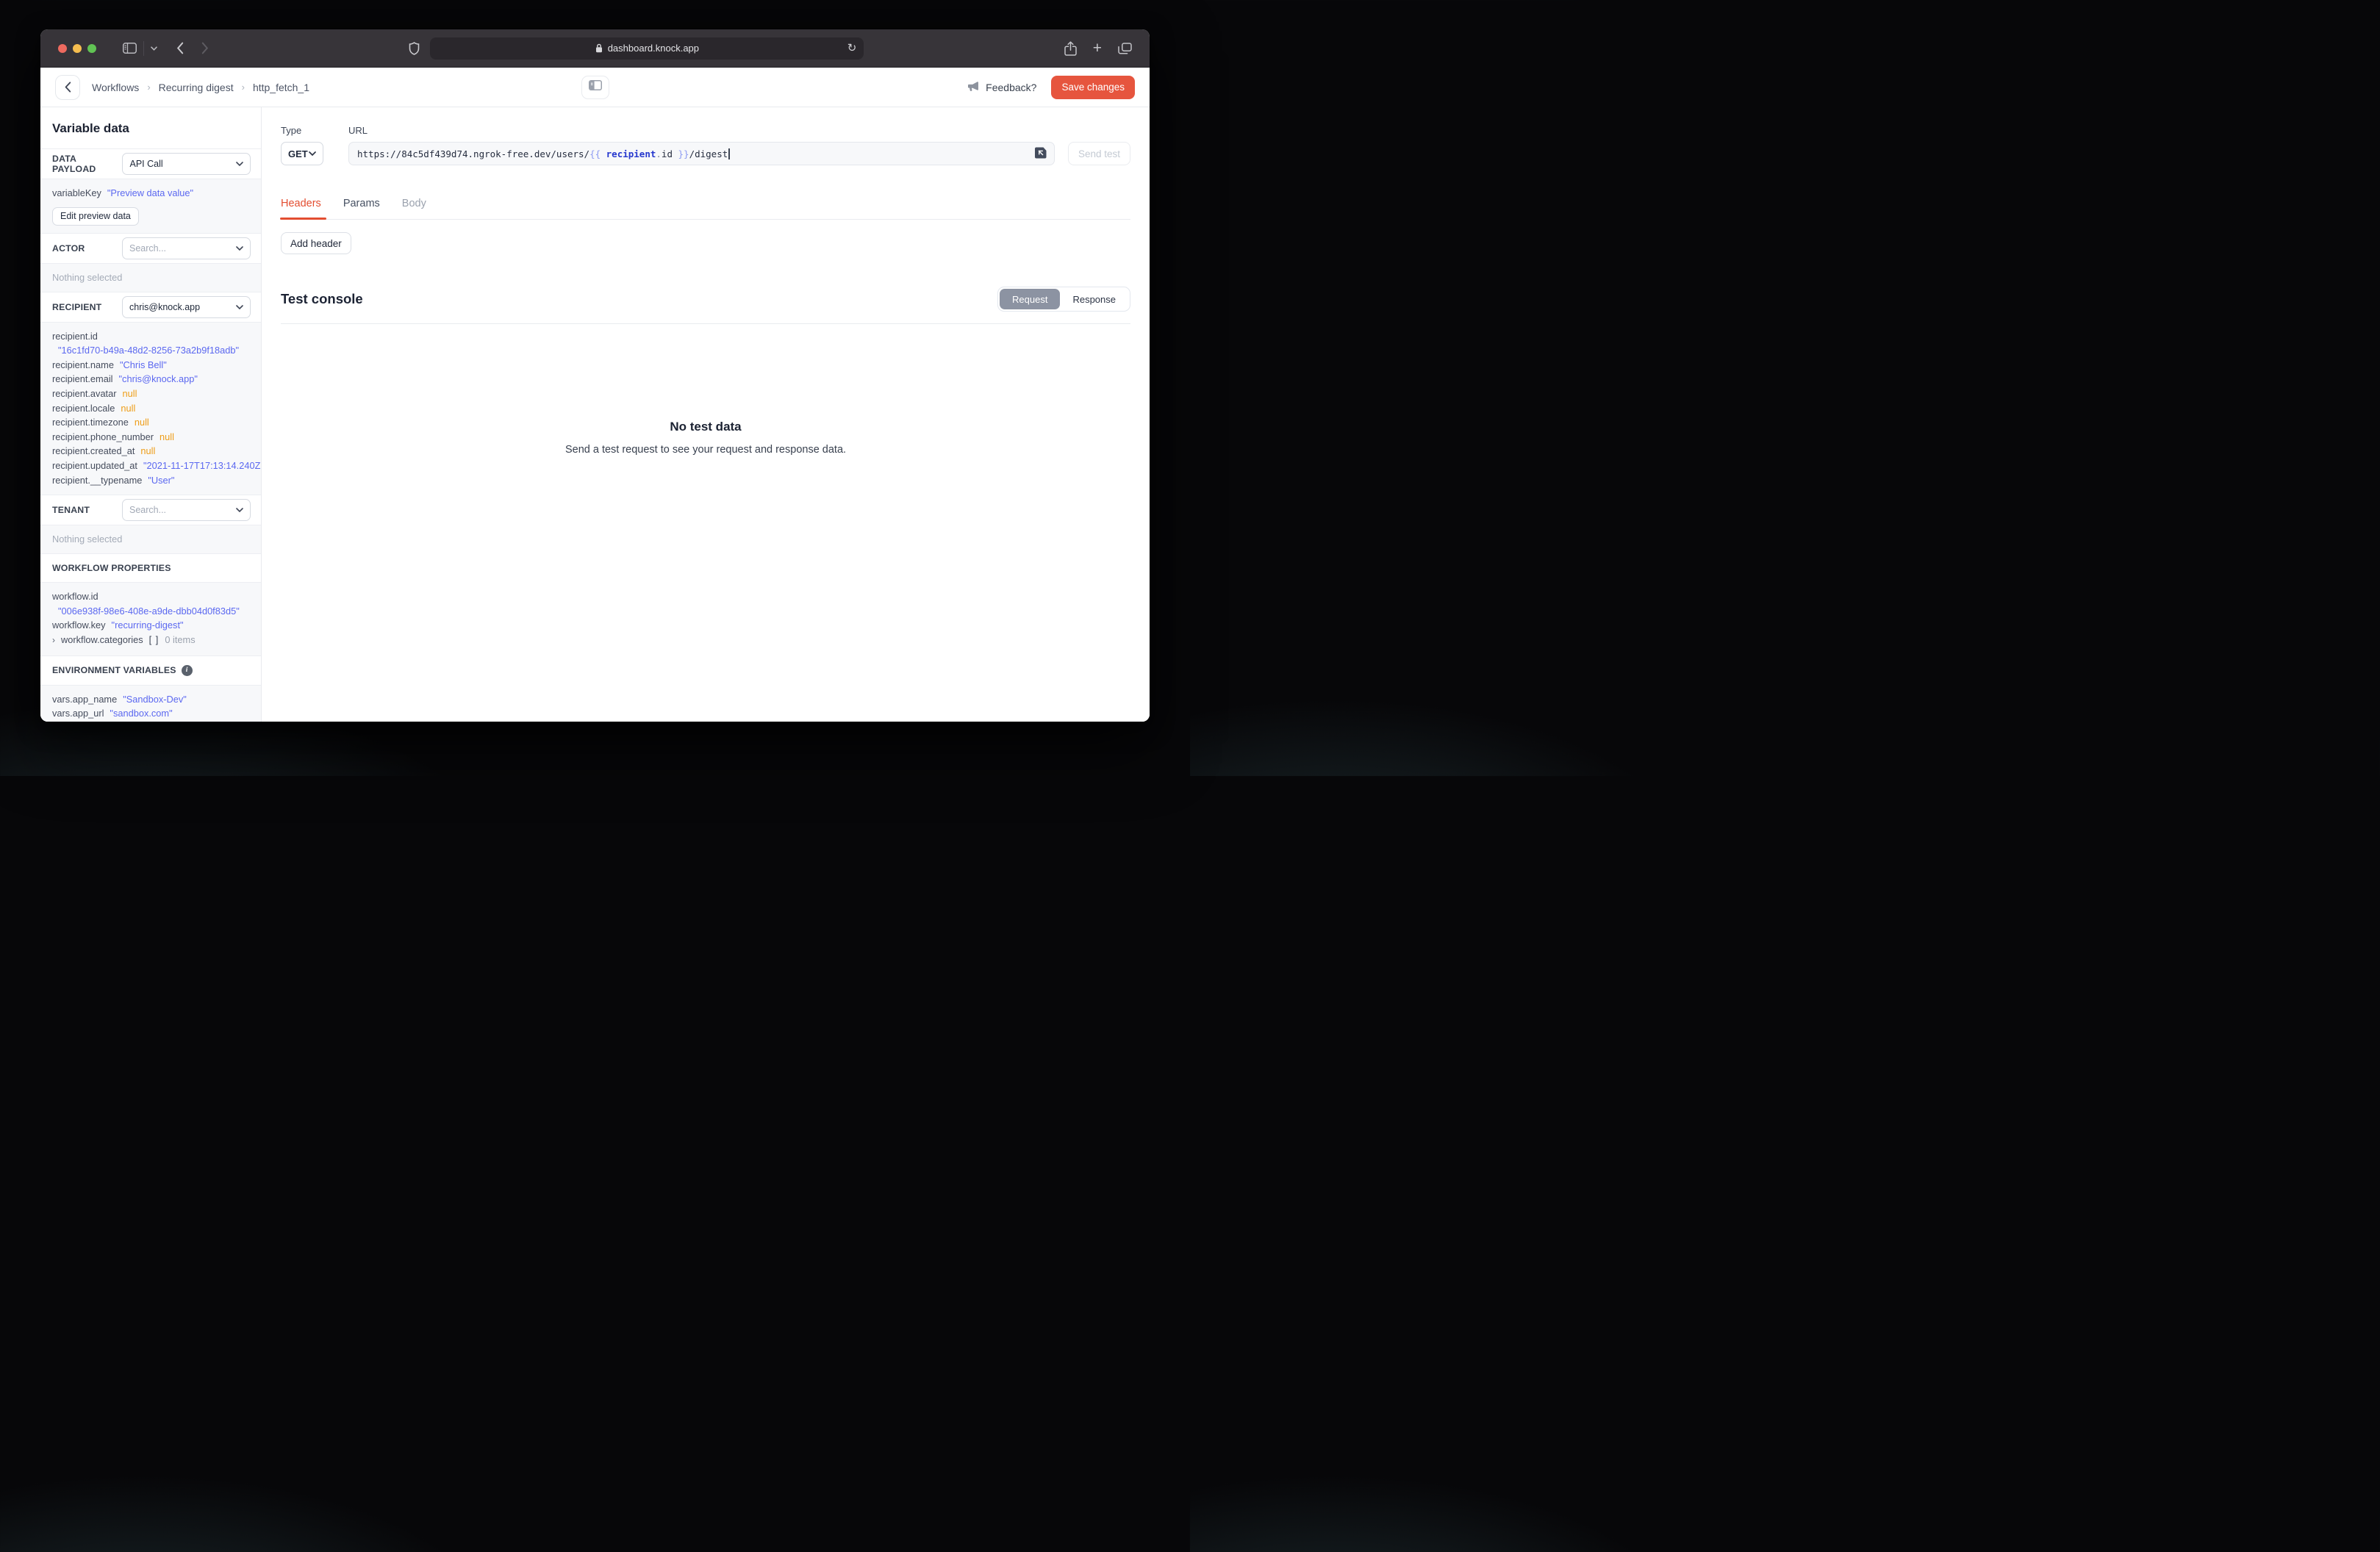  I want to click on privacy-shield-icon, so click(414, 48).